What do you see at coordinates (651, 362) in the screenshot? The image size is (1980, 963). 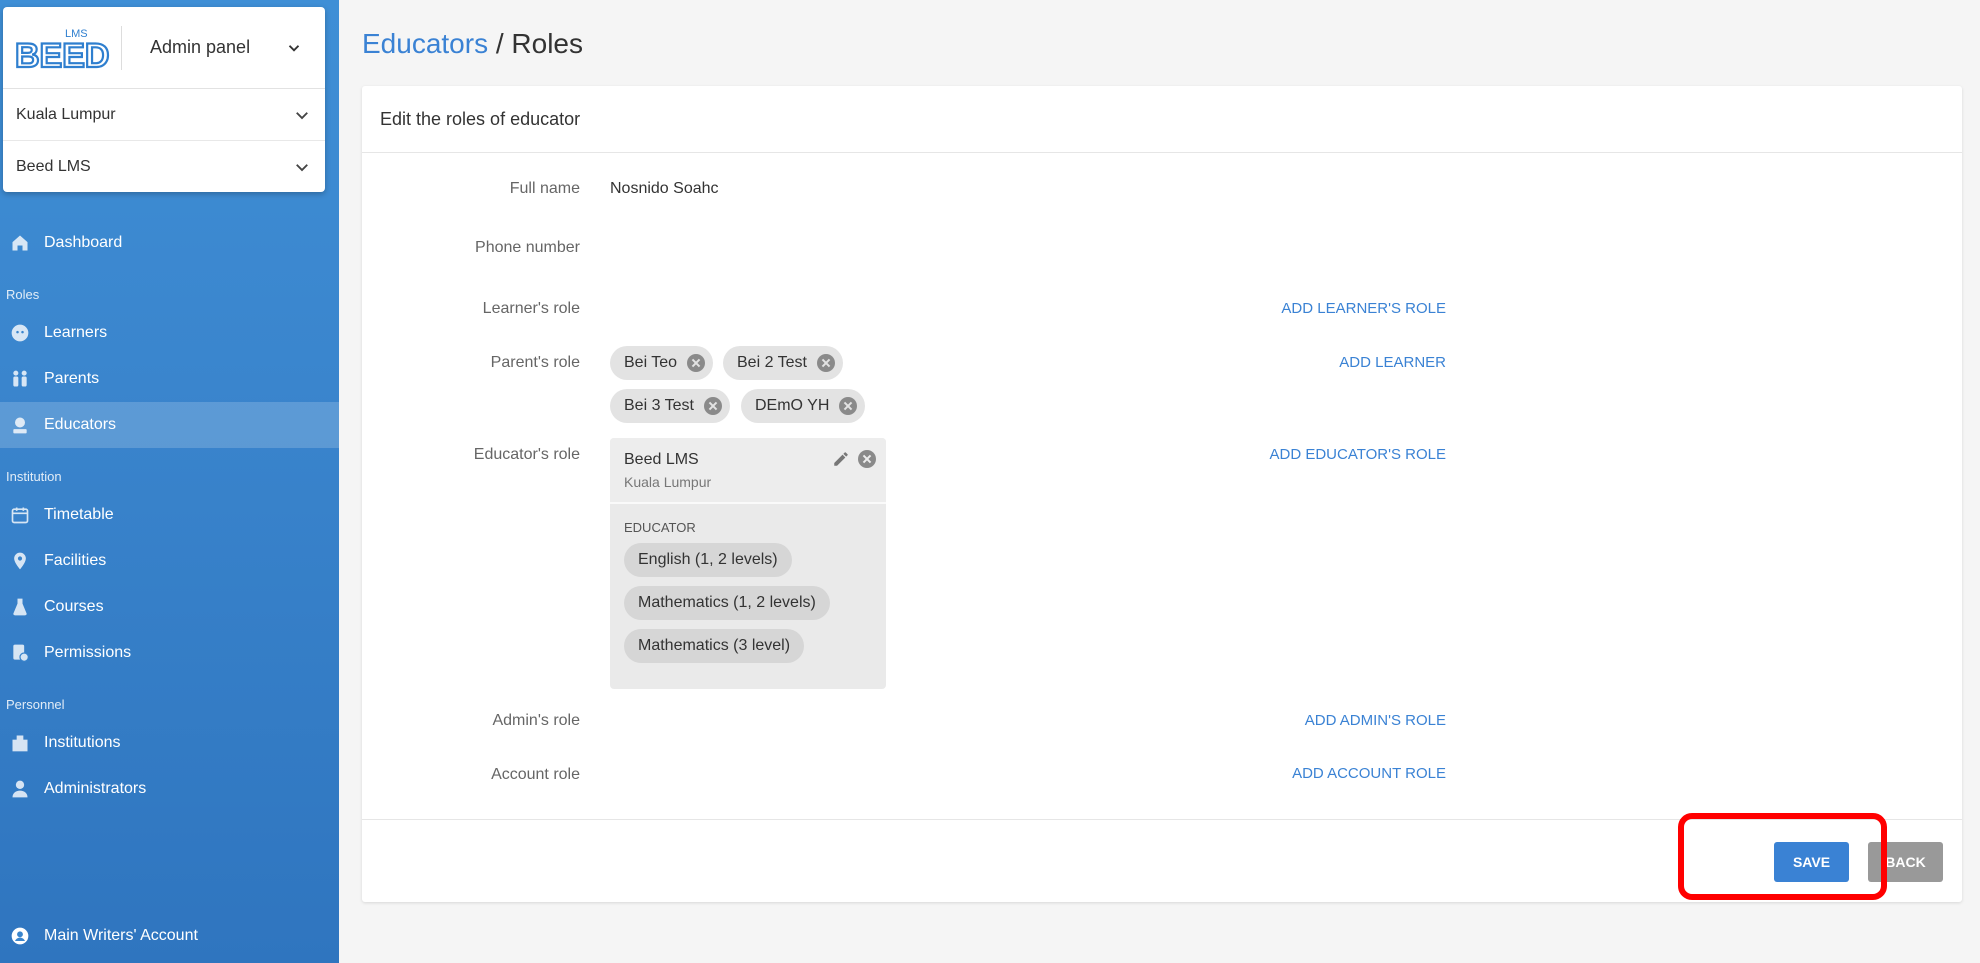 I see `chip-label: Bei Teo` at bounding box center [651, 362].